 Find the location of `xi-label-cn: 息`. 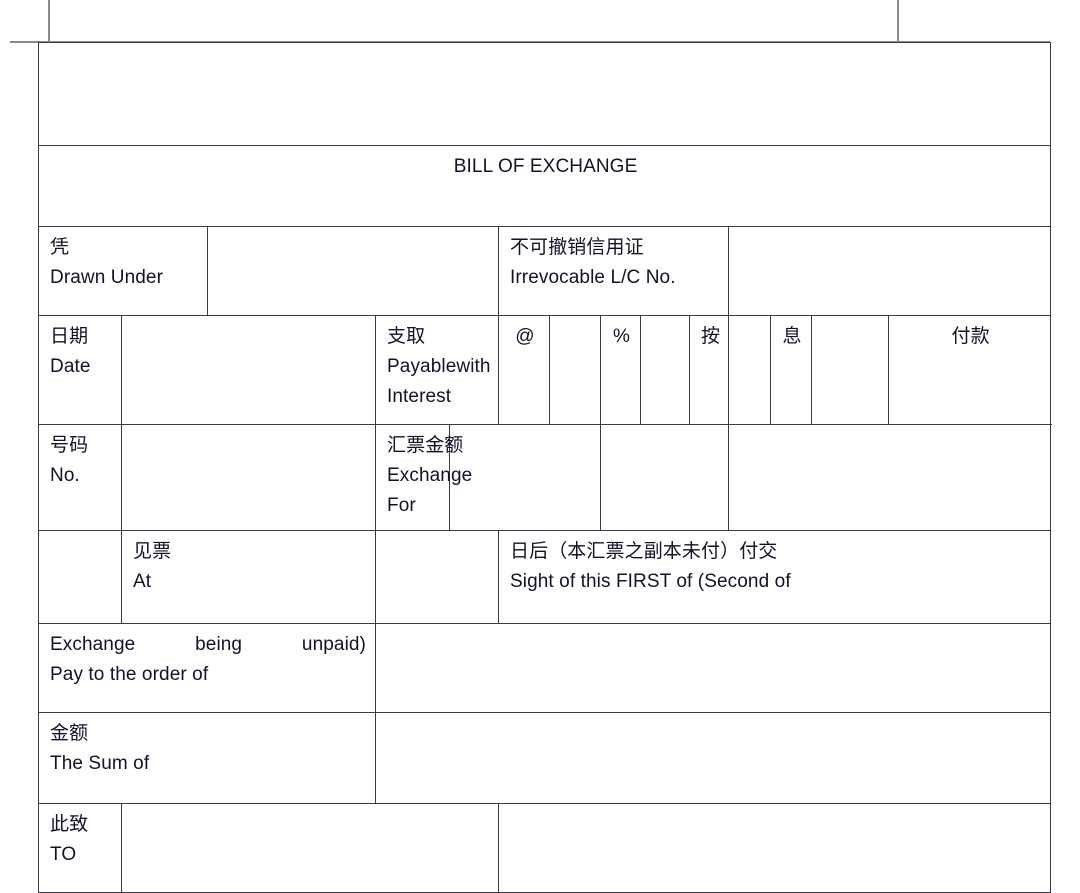

xi-label-cn: 息 is located at coordinates (792, 336).